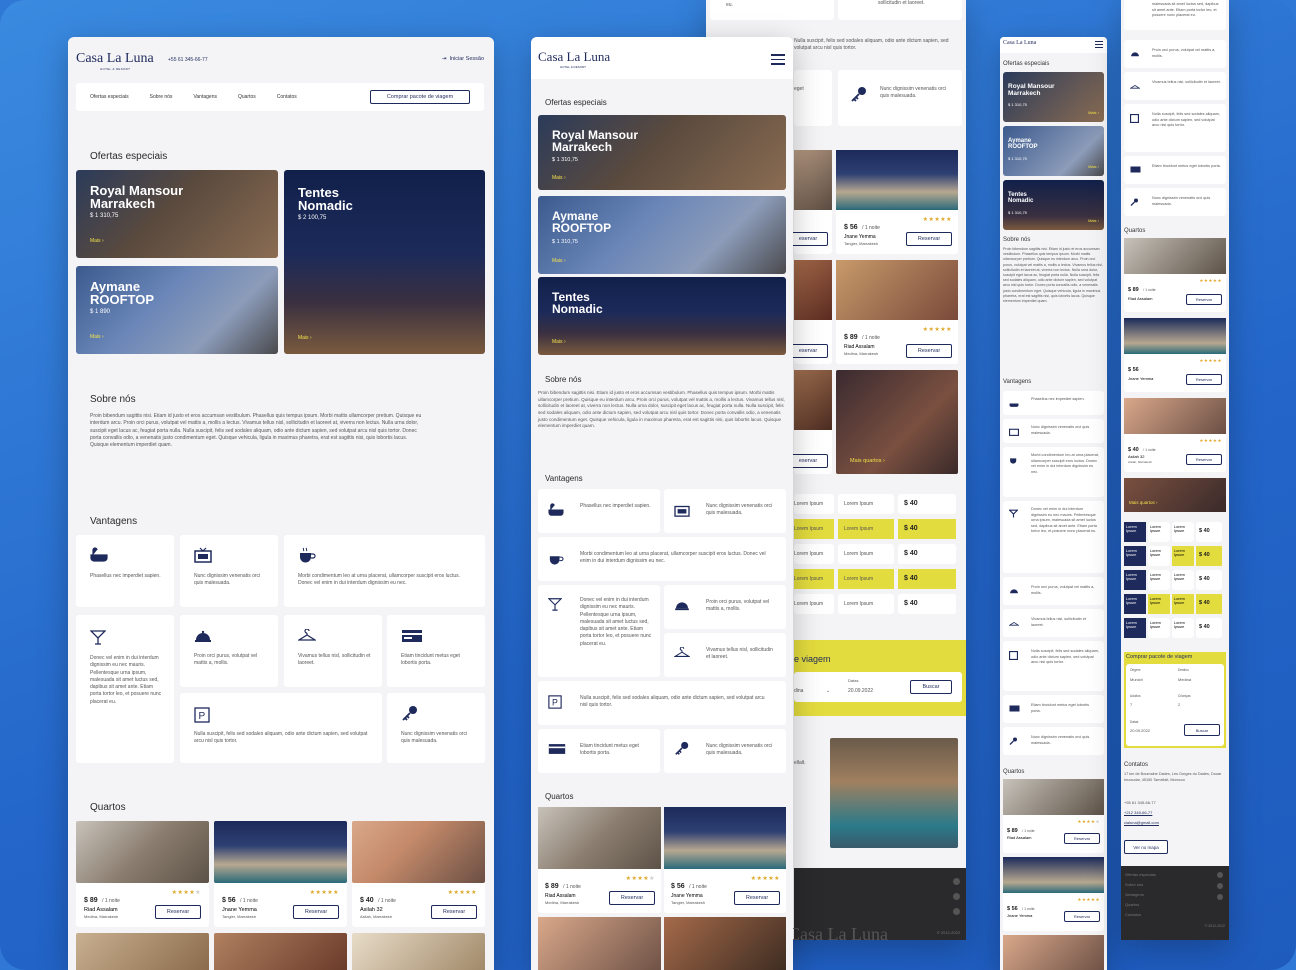 Image resolution: width=1296 pixels, height=970 pixels. What do you see at coordinates (1053, 205) in the screenshot?
I see `offer-card-tentes: Tentes Nomadic $ 1 310,75 Mais ›` at bounding box center [1053, 205].